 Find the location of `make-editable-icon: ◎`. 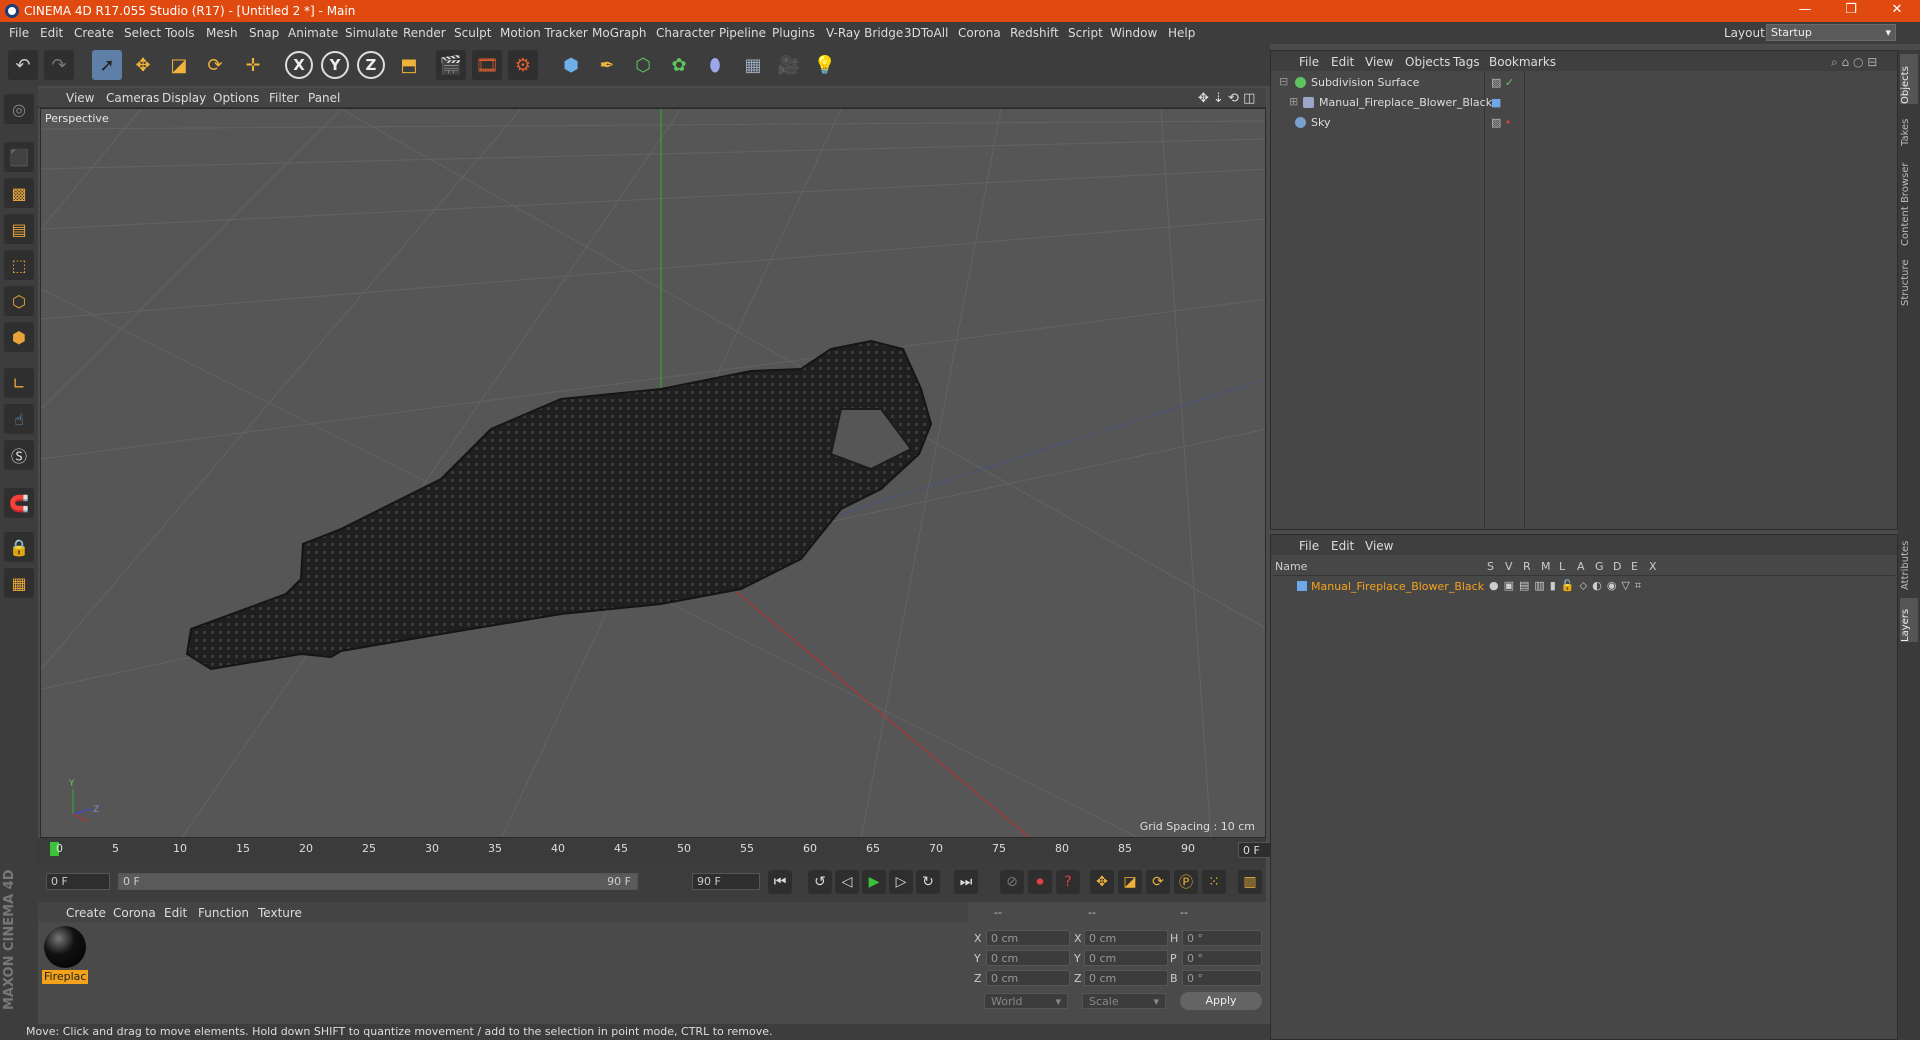

make-editable-icon: ◎ is located at coordinates (19, 109).